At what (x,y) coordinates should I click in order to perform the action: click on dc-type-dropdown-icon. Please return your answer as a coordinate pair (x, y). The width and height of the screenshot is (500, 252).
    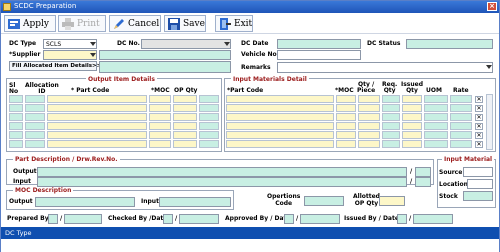
    Looking at the image, I should click on (93, 44).